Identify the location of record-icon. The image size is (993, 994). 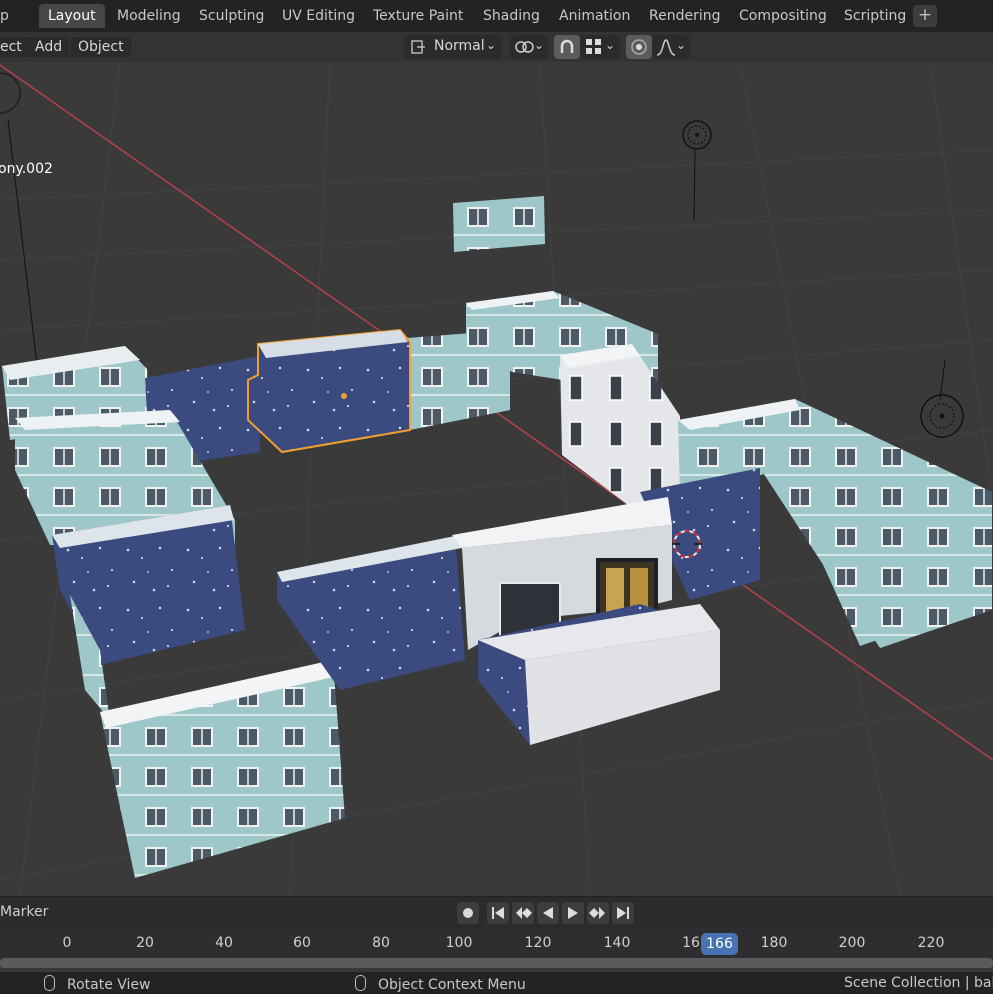
(468, 913).